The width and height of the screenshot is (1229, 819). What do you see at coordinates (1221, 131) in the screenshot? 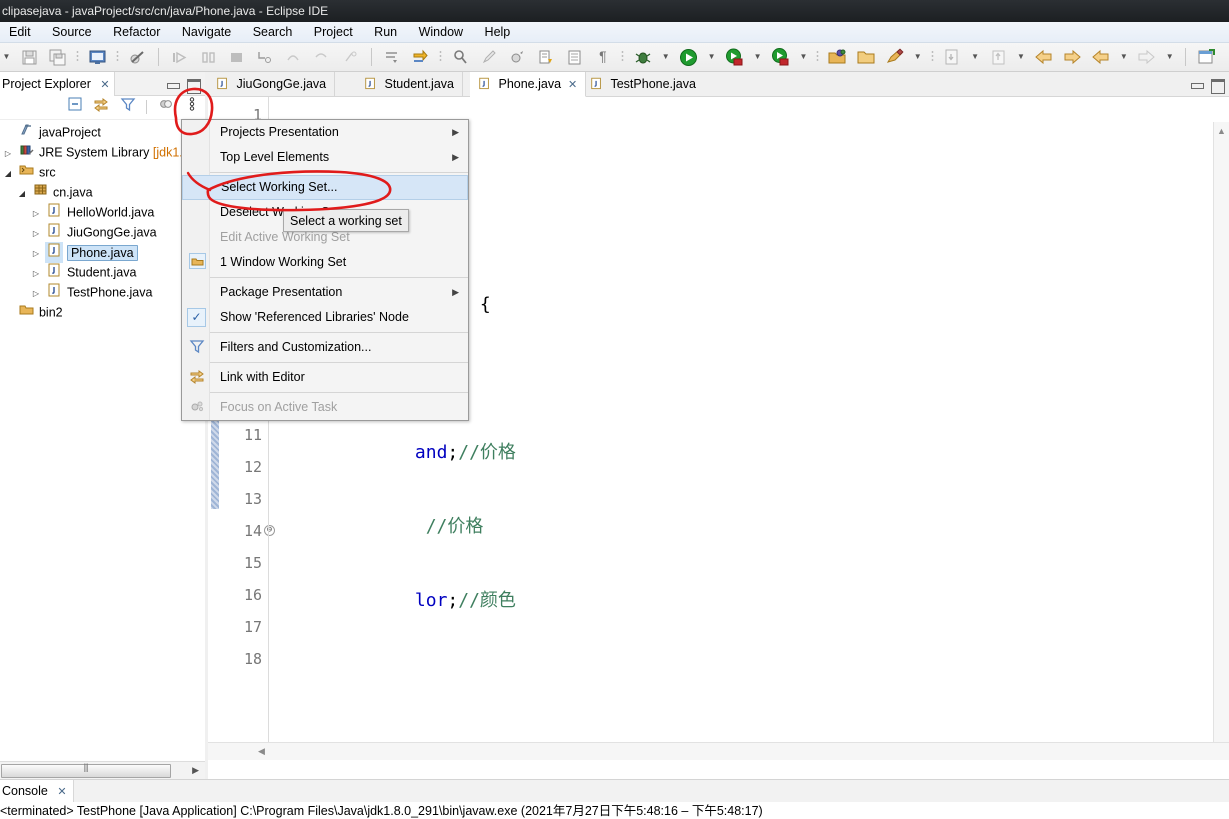
I see `scroll-up-arrow-icon: ▲` at bounding box center [1221, 131].